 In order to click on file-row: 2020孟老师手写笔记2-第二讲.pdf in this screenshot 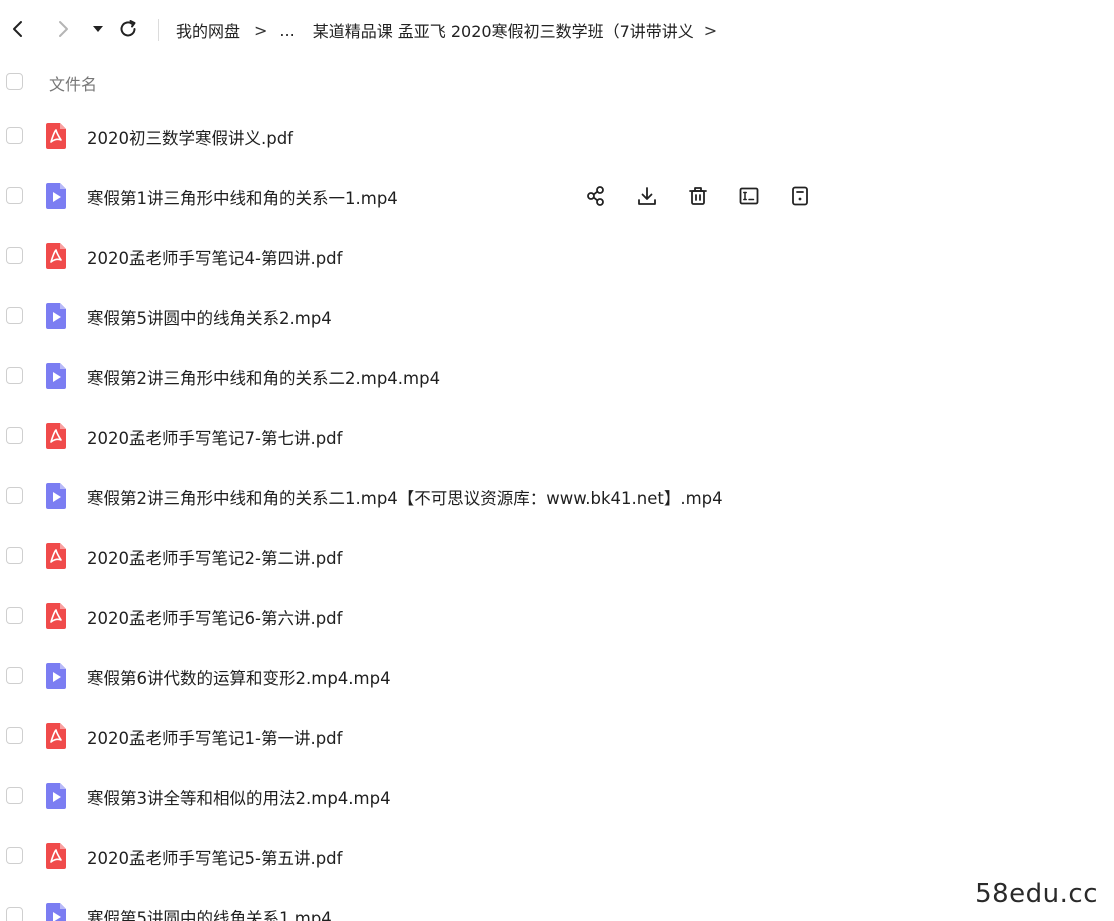, I will do `click(557, 556)`.